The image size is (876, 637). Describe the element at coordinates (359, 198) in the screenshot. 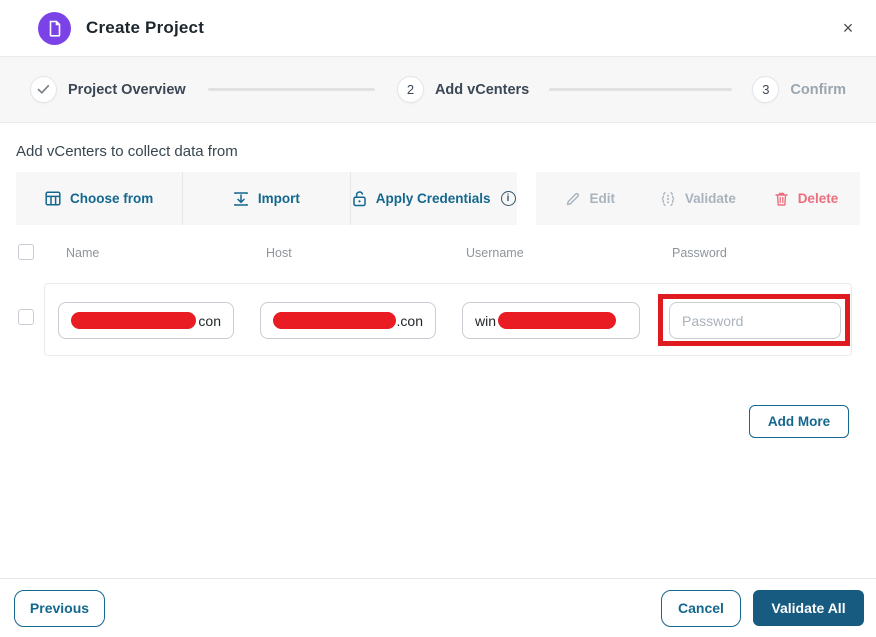

I see `unlock-icon` at that location.